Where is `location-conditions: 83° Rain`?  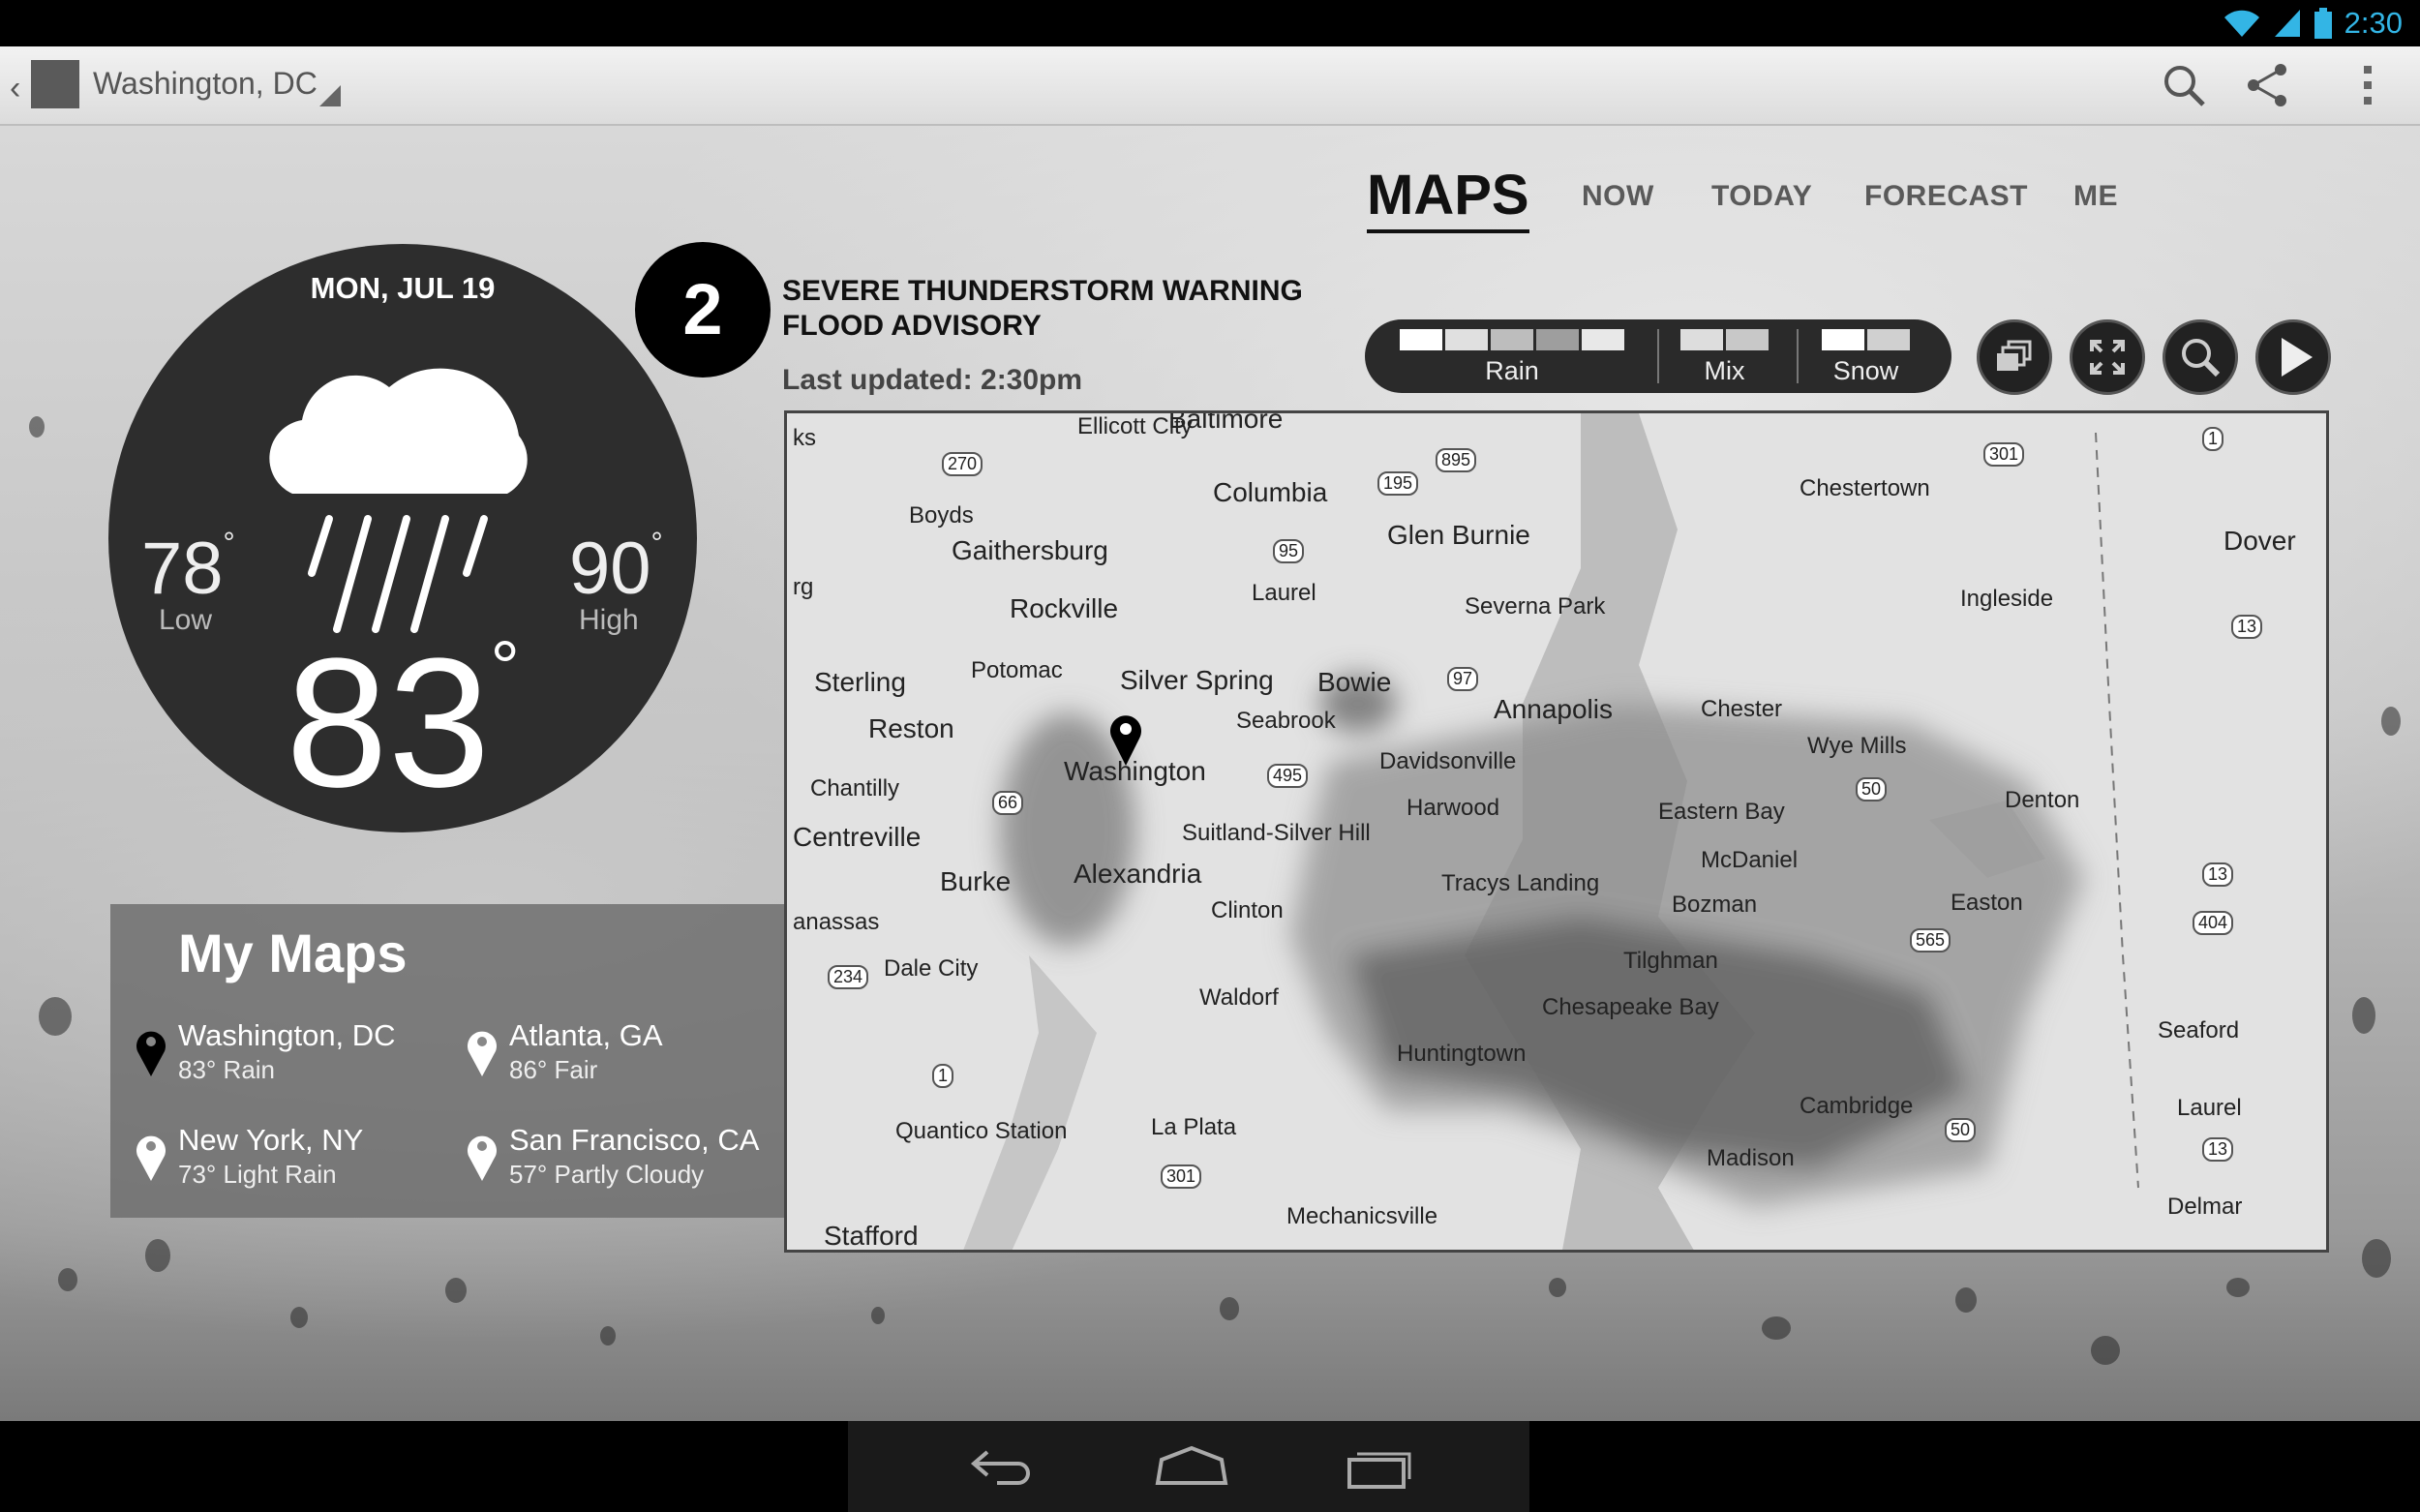
location-conditions: 83° Rain is located at coordinates (227, 1069).